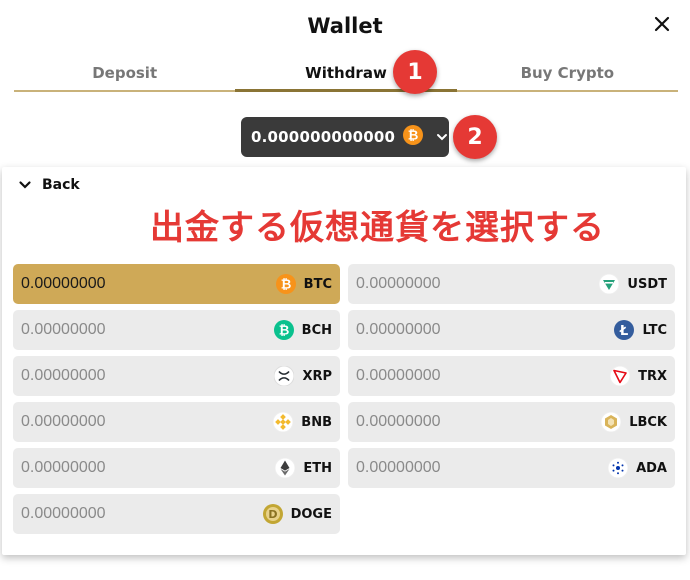  Describe the element at coordinates (618, 468) in the screenshot. I see `ada-icon` at that location.